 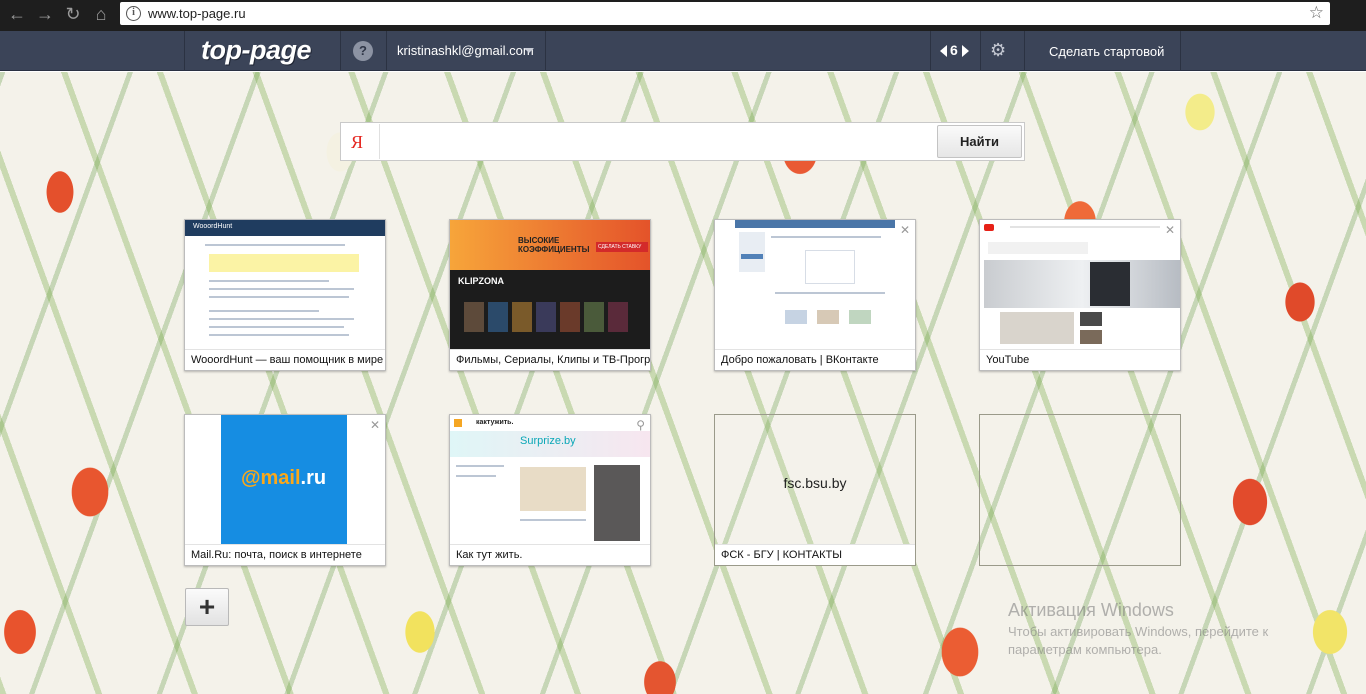 What do you see at coordinates (550, 359) in the screenshot?
I see `tile-title: Фильмы, Сериалы, Клипы и ТВ-Программы` at bounding box center [550, 359].